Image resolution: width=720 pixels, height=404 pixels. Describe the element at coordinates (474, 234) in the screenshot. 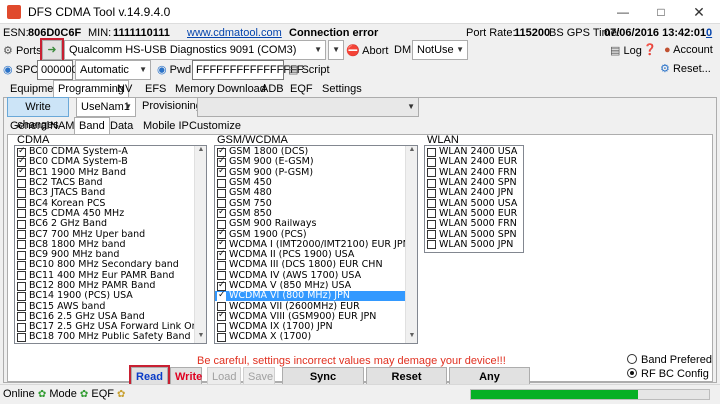

I see `band-list-item: WLAN 5000 SPN` at that location.